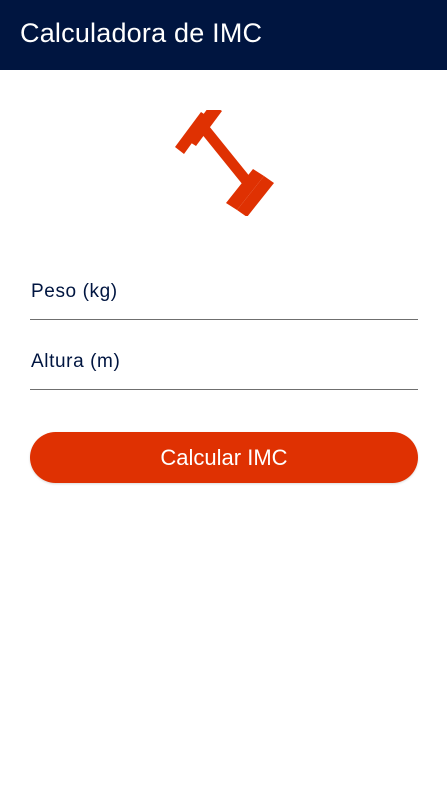  I want to click on height-input, so click(224, 361).